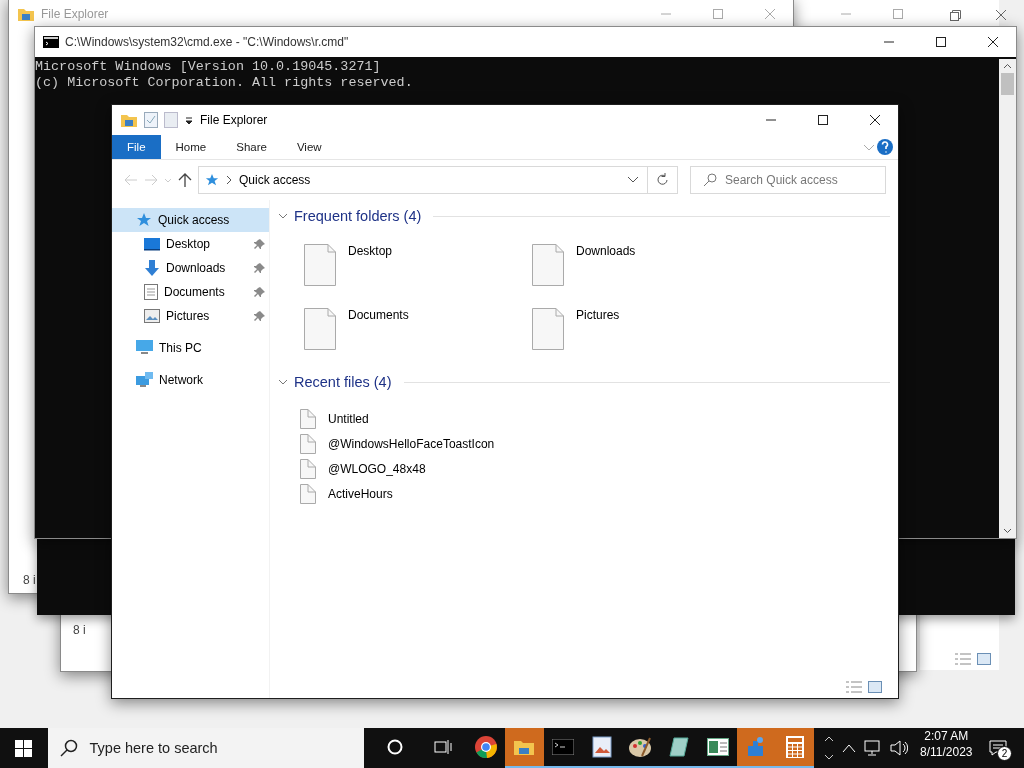 The height and width of the screenshot is (768, 1024). What do you see at coordinates (152, 316) in the screenshot?
I see `picture-icon` at bounding box center [152, 316].